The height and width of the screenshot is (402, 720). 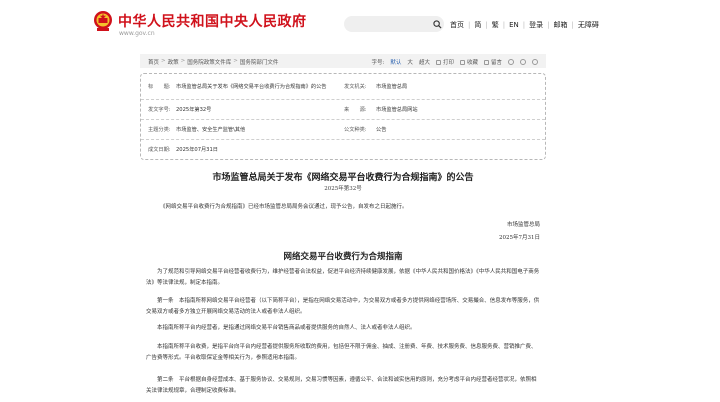 I want to click on nav-accessibility: 无障碍, so click(x=588, y=25).